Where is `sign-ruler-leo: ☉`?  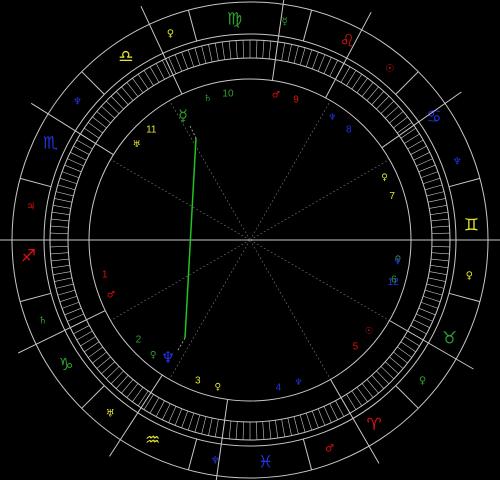 sign-ruler-leo: ☉ is located at coordinates (389, 68).